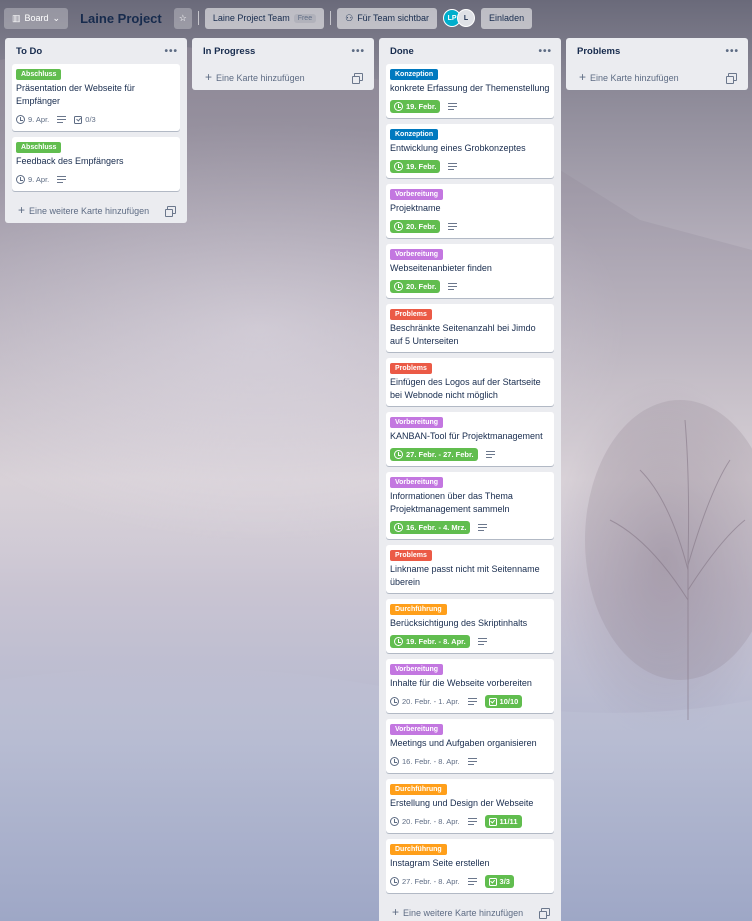  I want to click on board-view-label: Board, so click(36, 18).